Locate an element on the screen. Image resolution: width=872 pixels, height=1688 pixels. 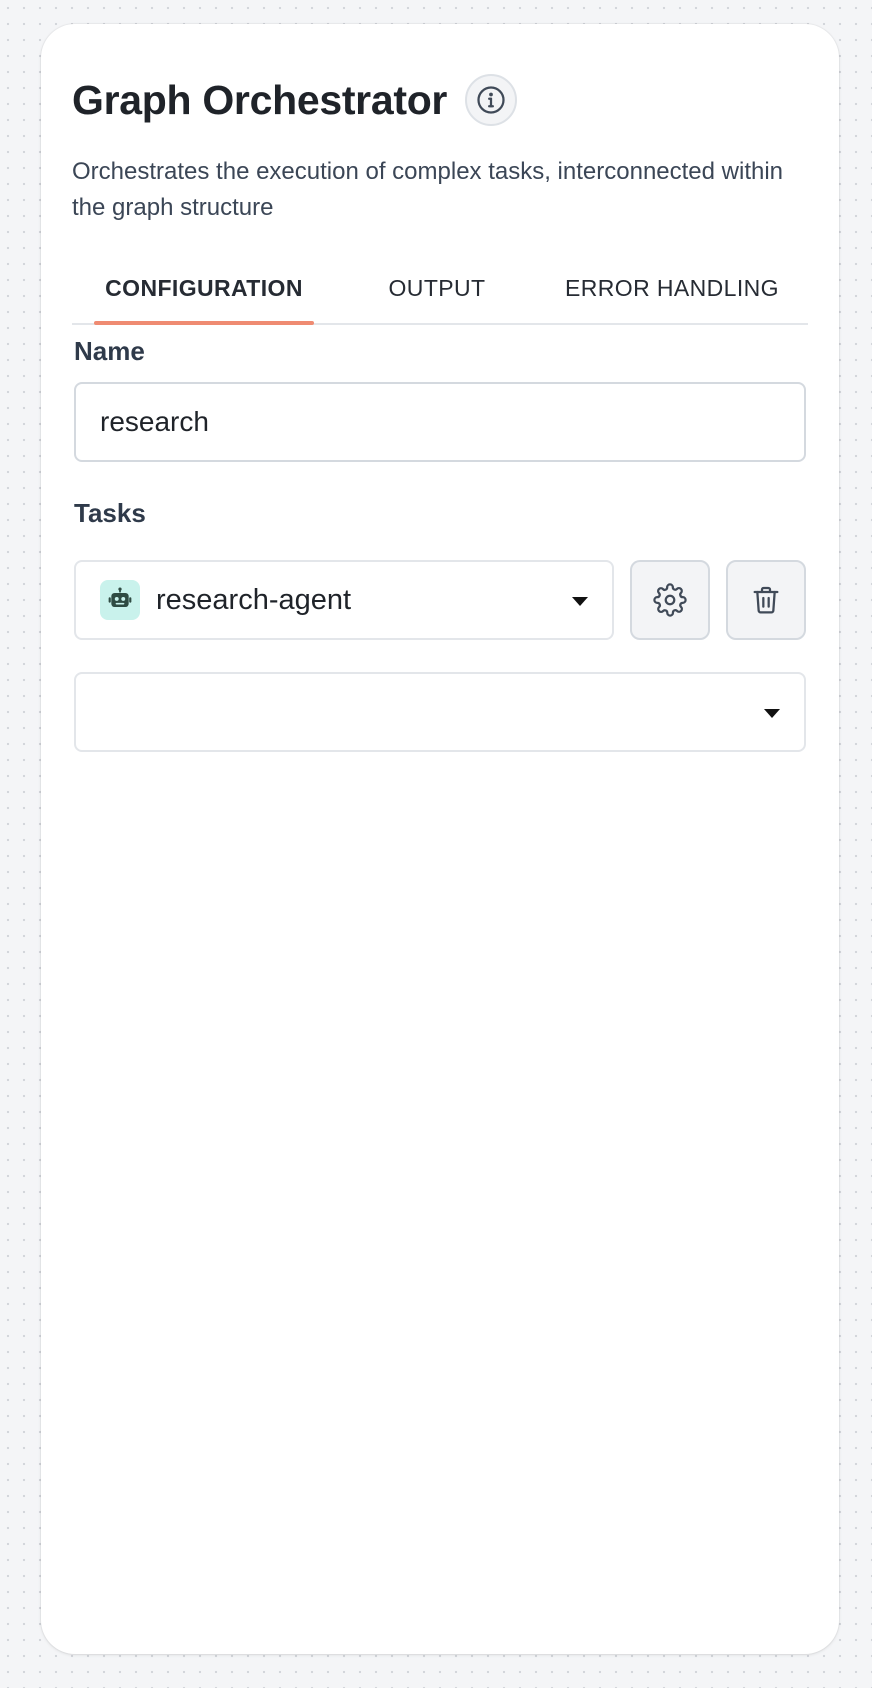
name-input: research is located at coordinates (440, 422).